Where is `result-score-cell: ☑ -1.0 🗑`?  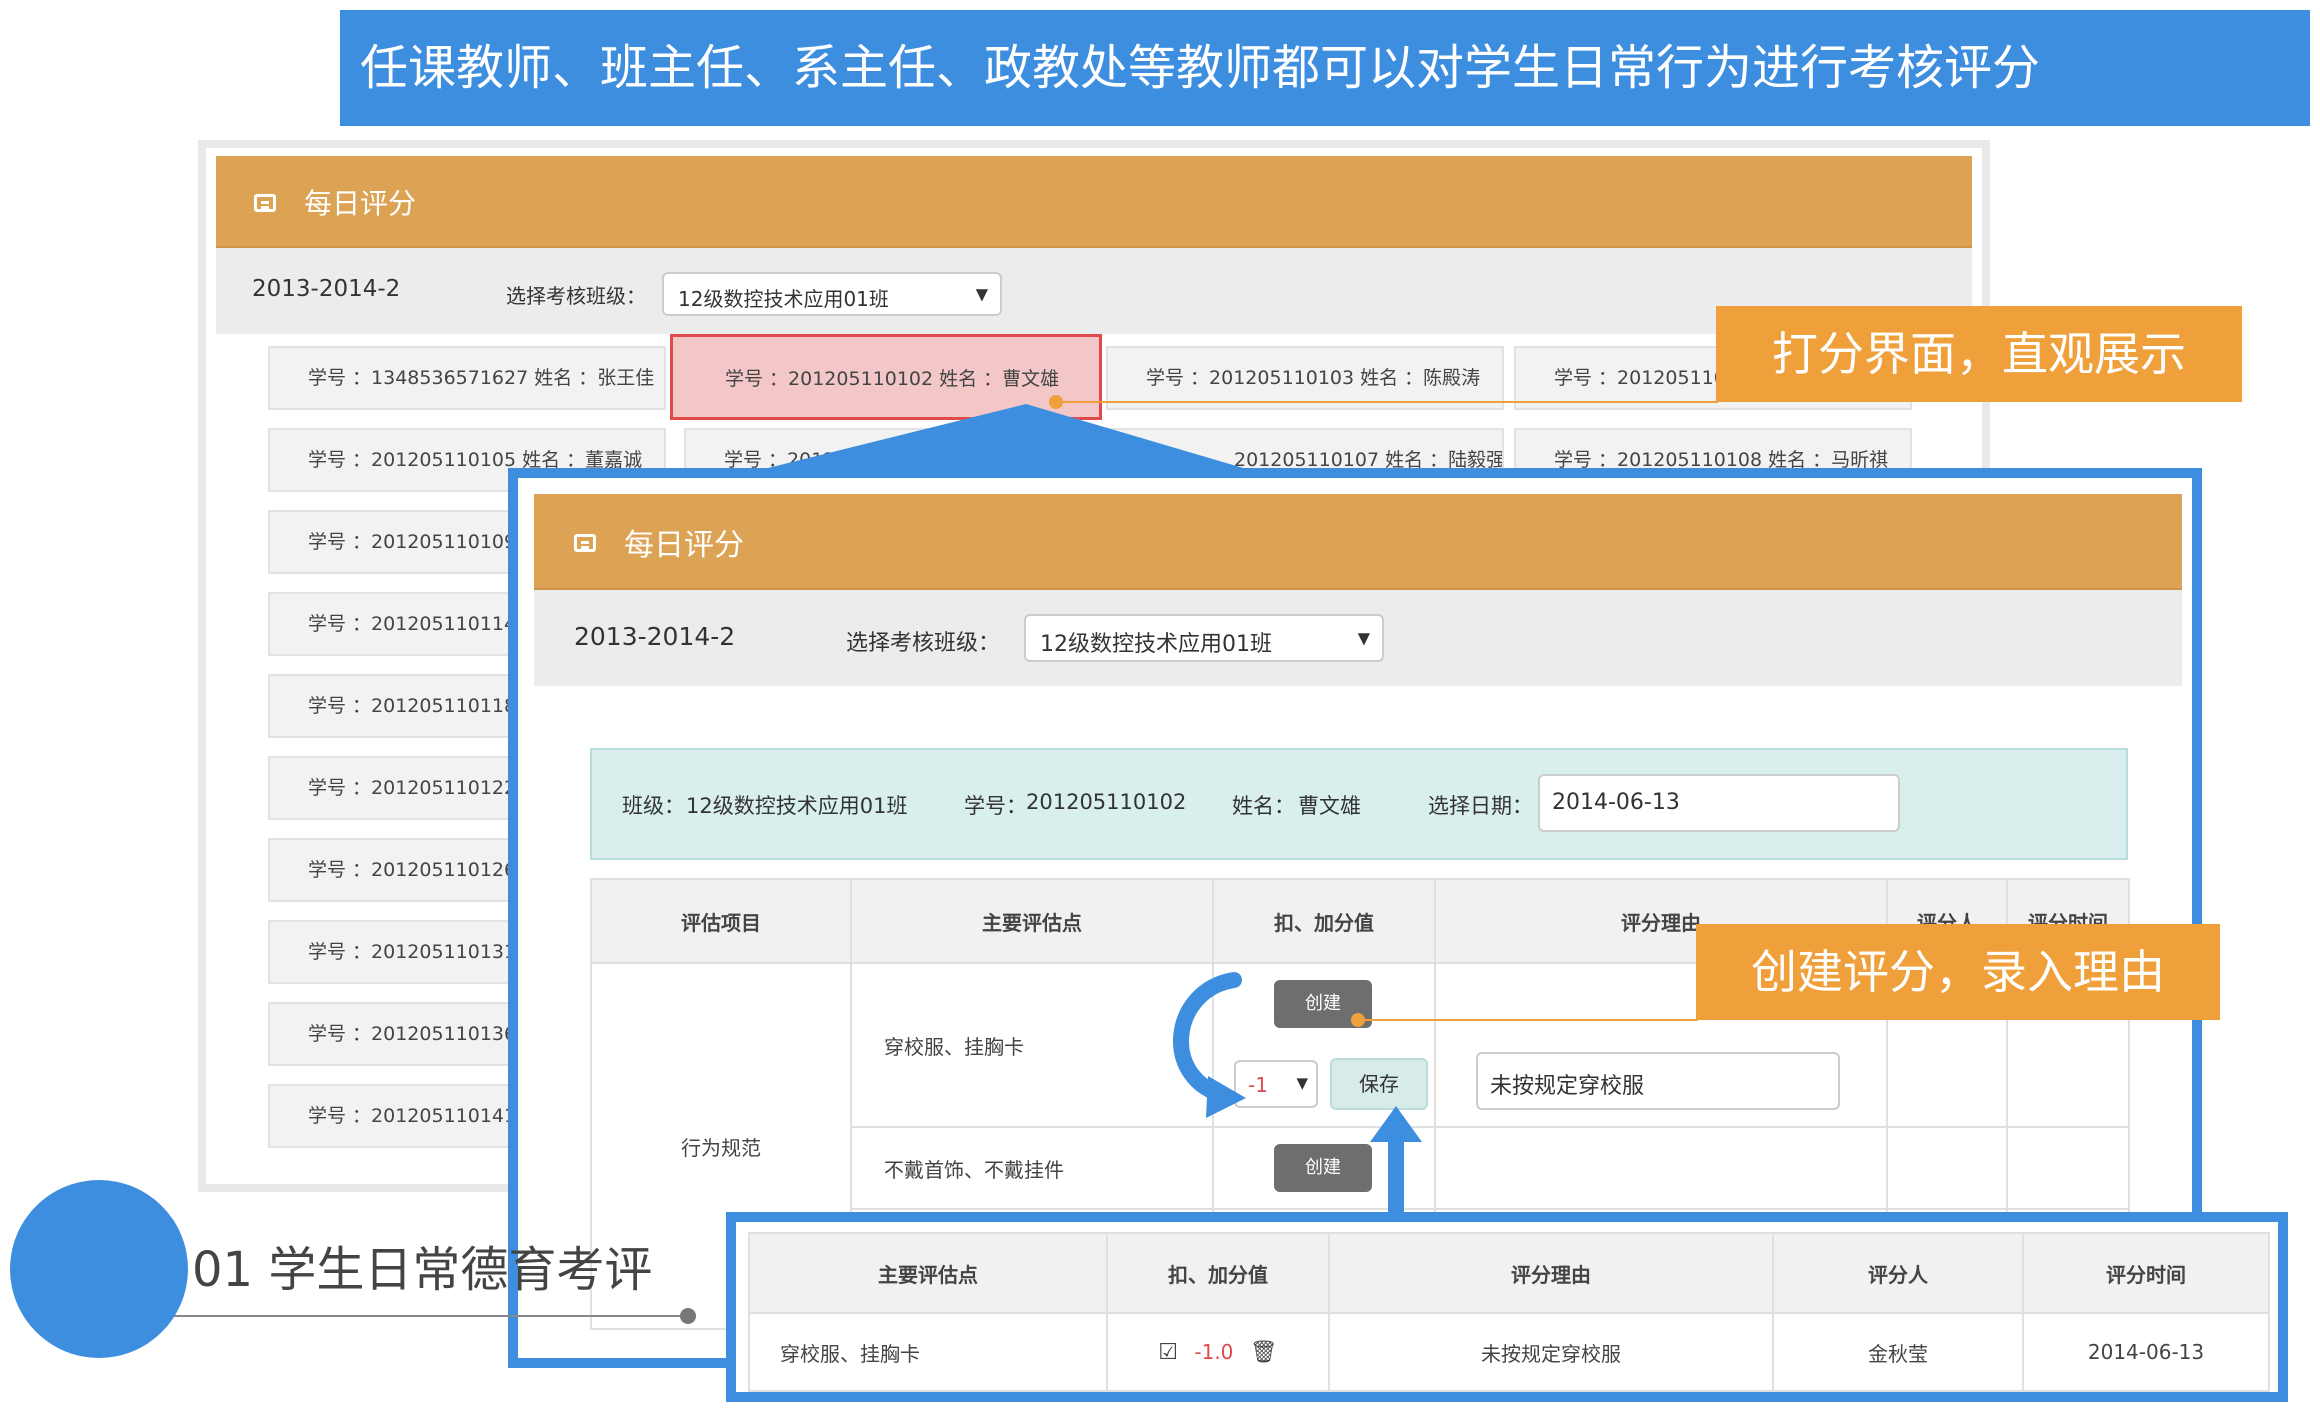
result-score-cell: ☑ -1.0 🗑 is located at coordinates (1218, 1352).